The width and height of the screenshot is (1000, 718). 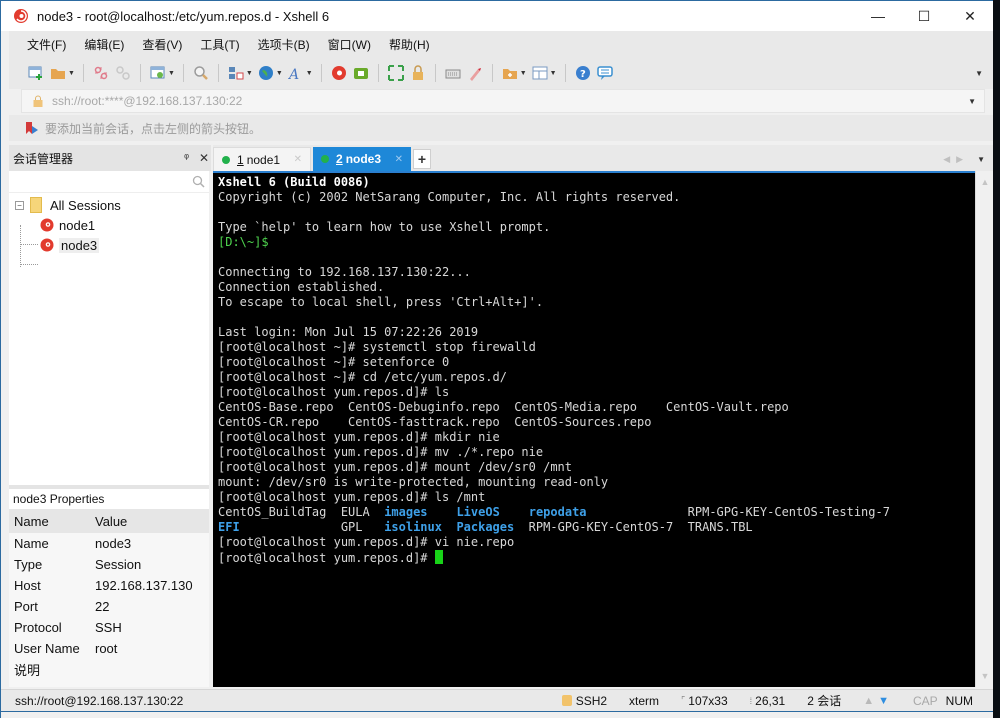 What do you see at coordinates (47, 648) in the screenshot?
I see `property-name: User Name` at bounding box center [47, 648].